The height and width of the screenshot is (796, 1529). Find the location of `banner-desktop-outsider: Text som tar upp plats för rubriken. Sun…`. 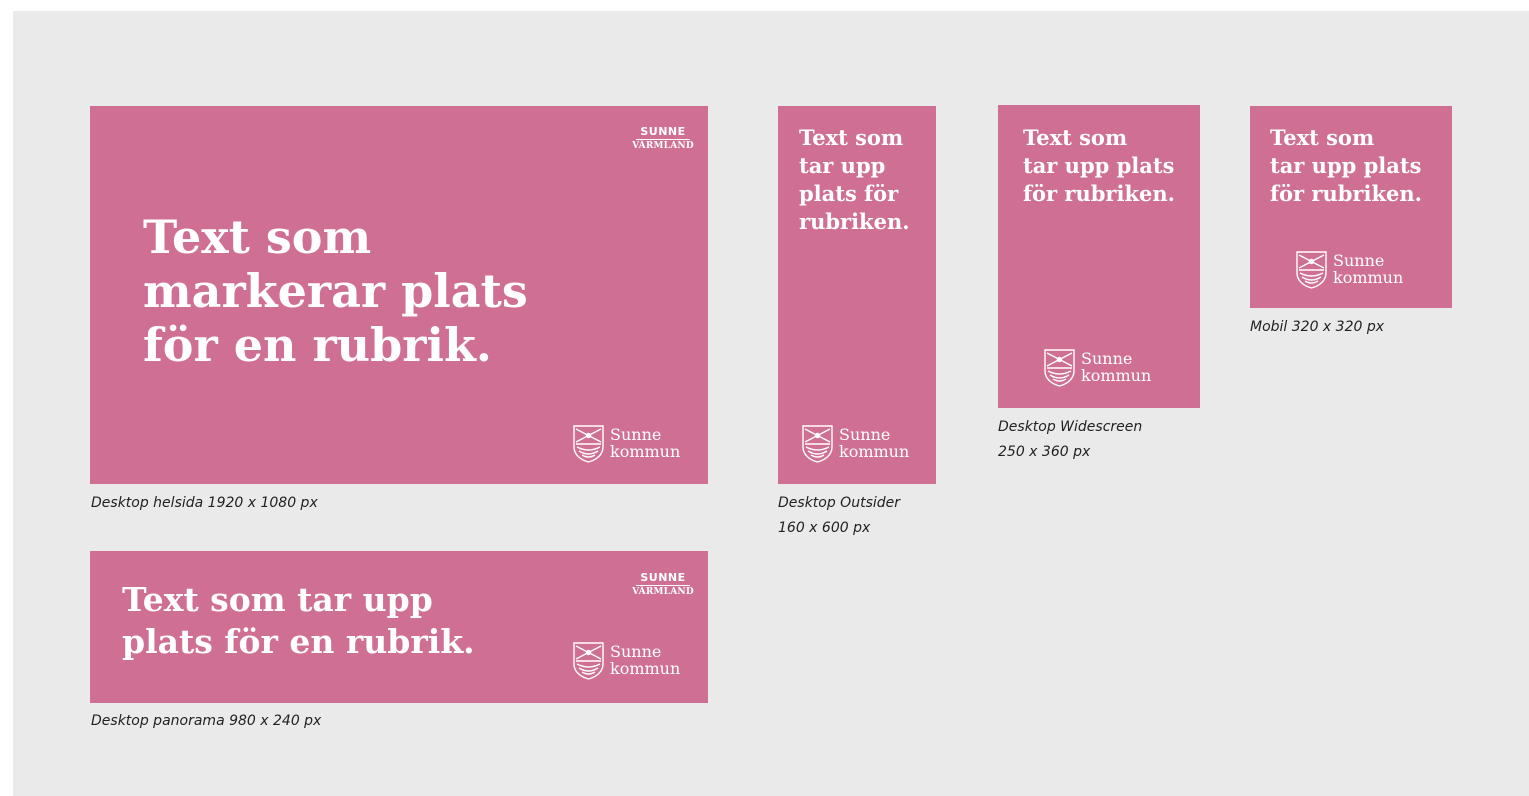

banner-desktop-outsider: Text som tar upp plats för rubriken. Sun… is located at coordinates (857, 295).